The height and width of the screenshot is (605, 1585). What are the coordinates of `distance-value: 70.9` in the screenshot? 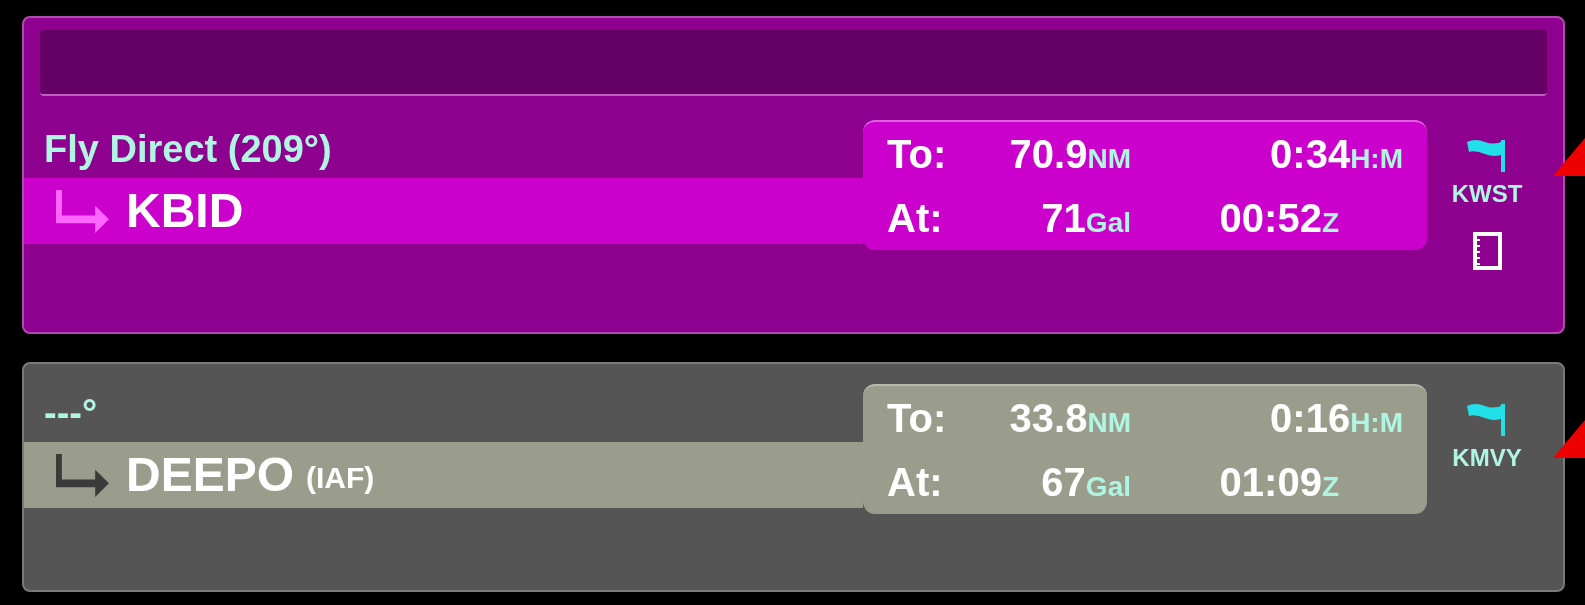 It's located at (1048, 154).